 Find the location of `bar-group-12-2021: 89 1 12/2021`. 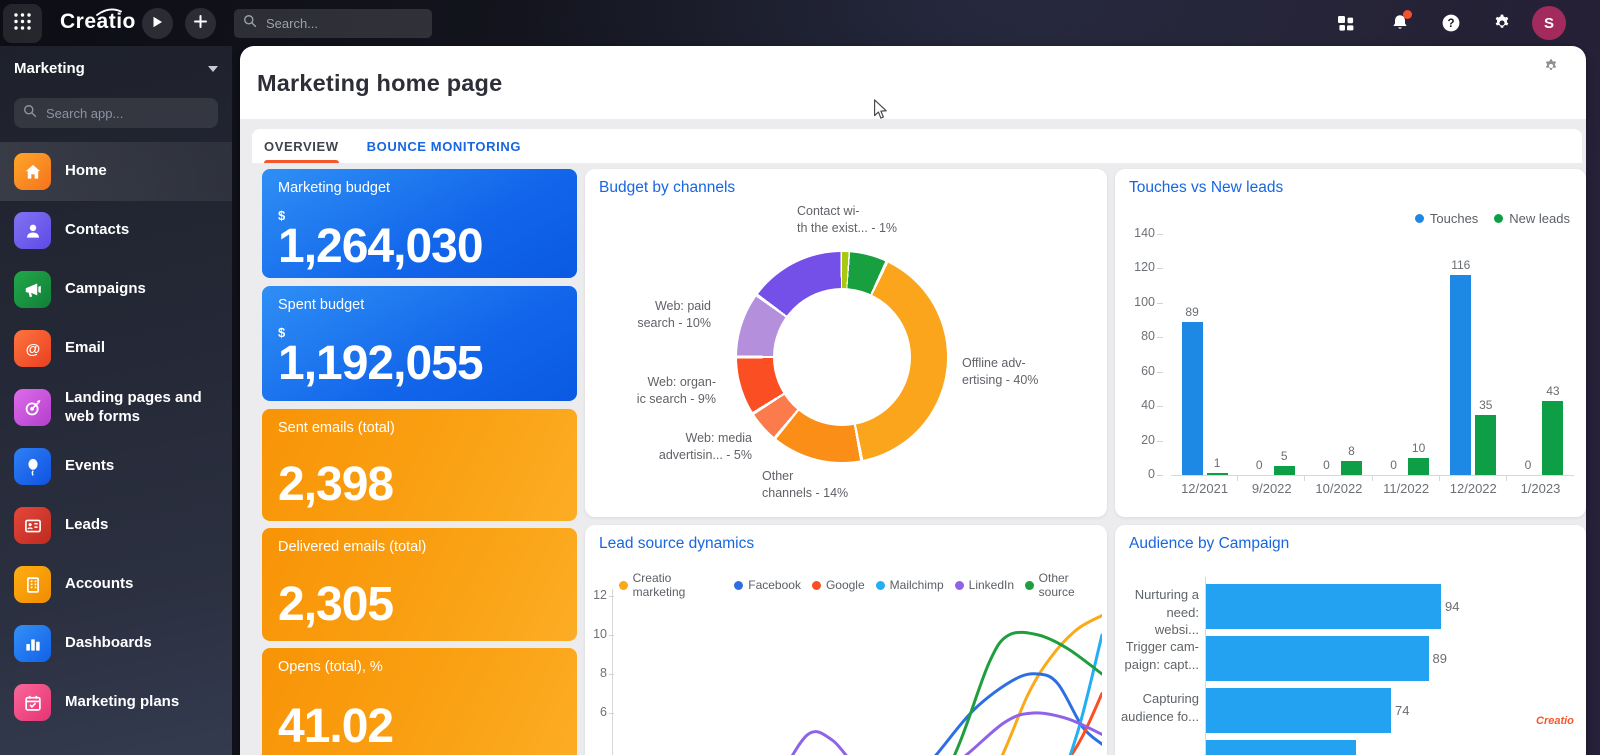

bar-group-12-2021: 89 1 12/2021 is located at coordinates (1205, 365).